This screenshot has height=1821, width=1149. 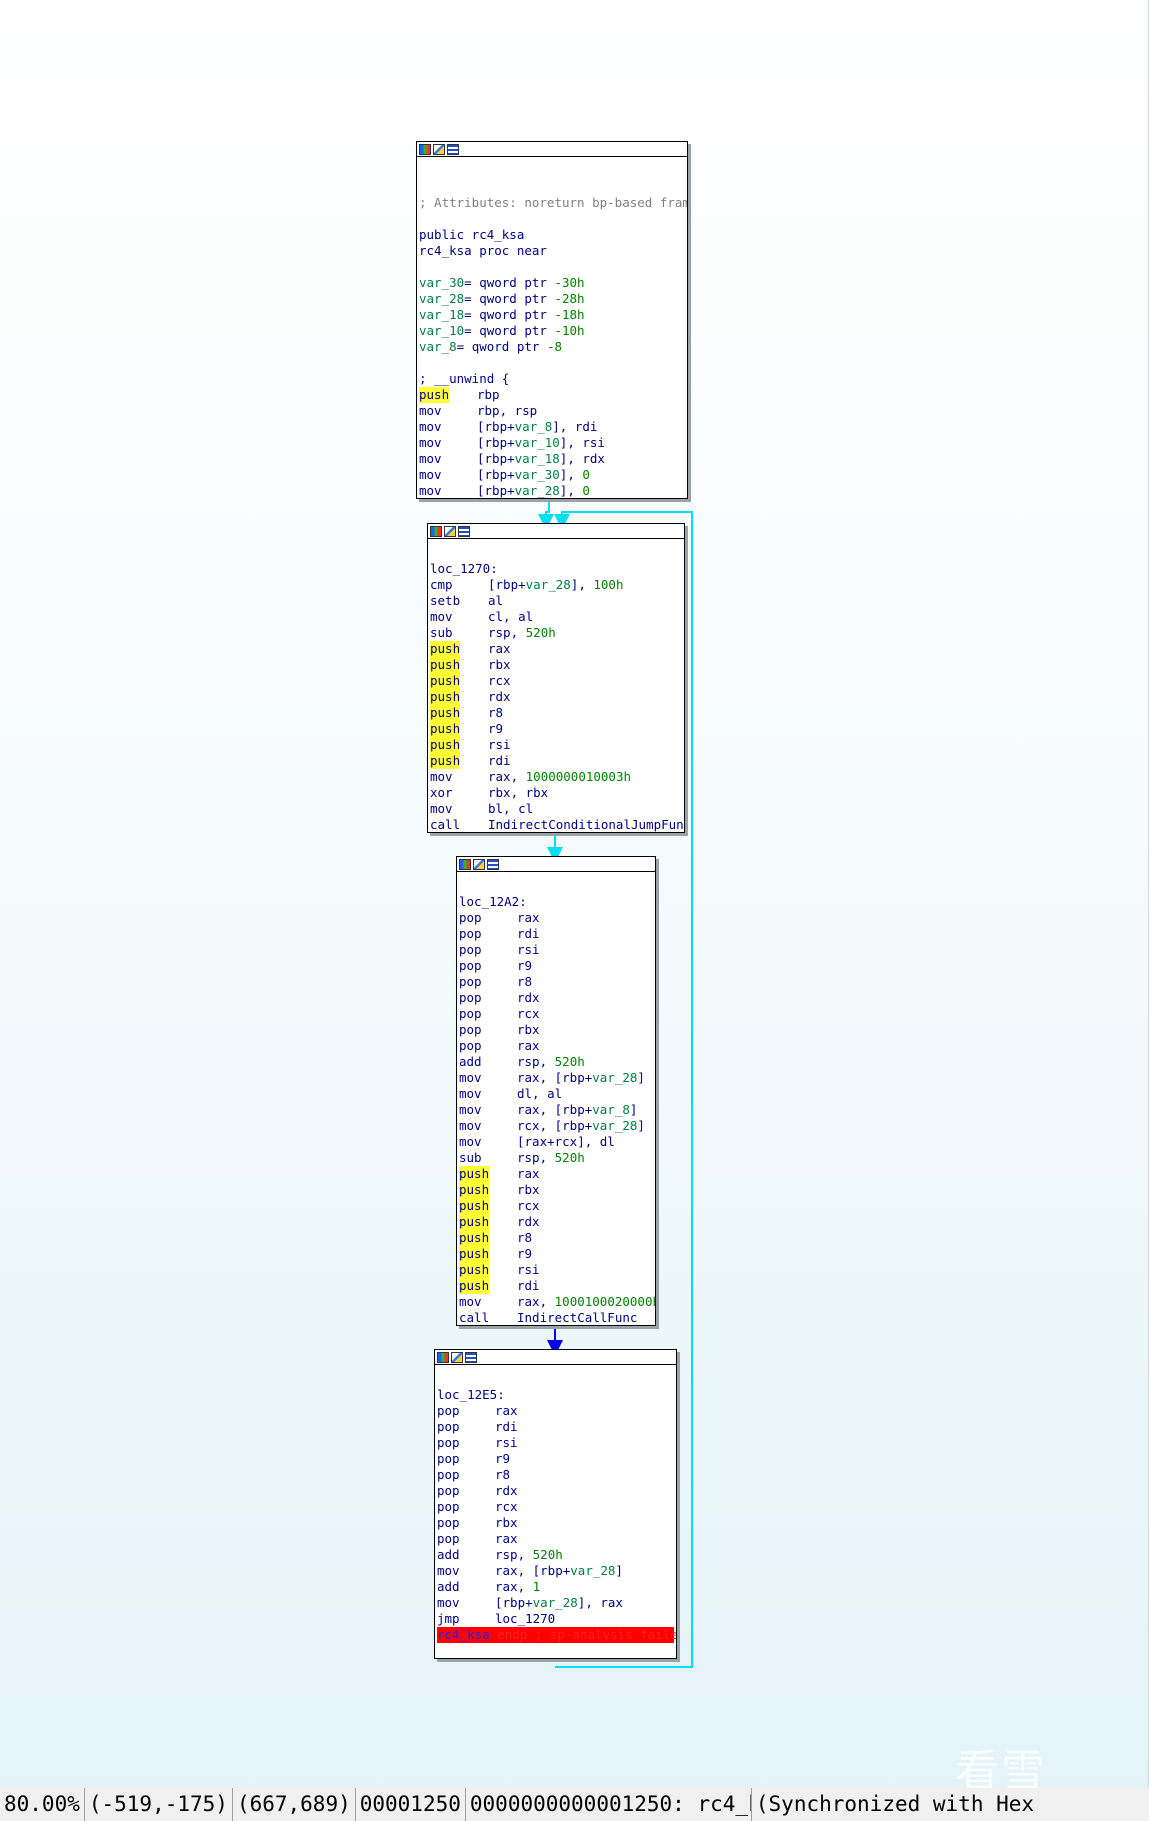 What do you see at coordinates (442, 282) in the screenshot?
I see `var-name: var_30` at bounding box center [442, 282].